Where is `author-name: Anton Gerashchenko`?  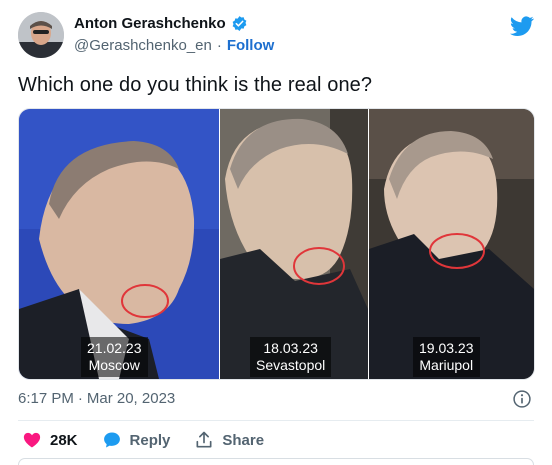
author-name: Anton Gerashchenko is located at coordinates (150, 23).